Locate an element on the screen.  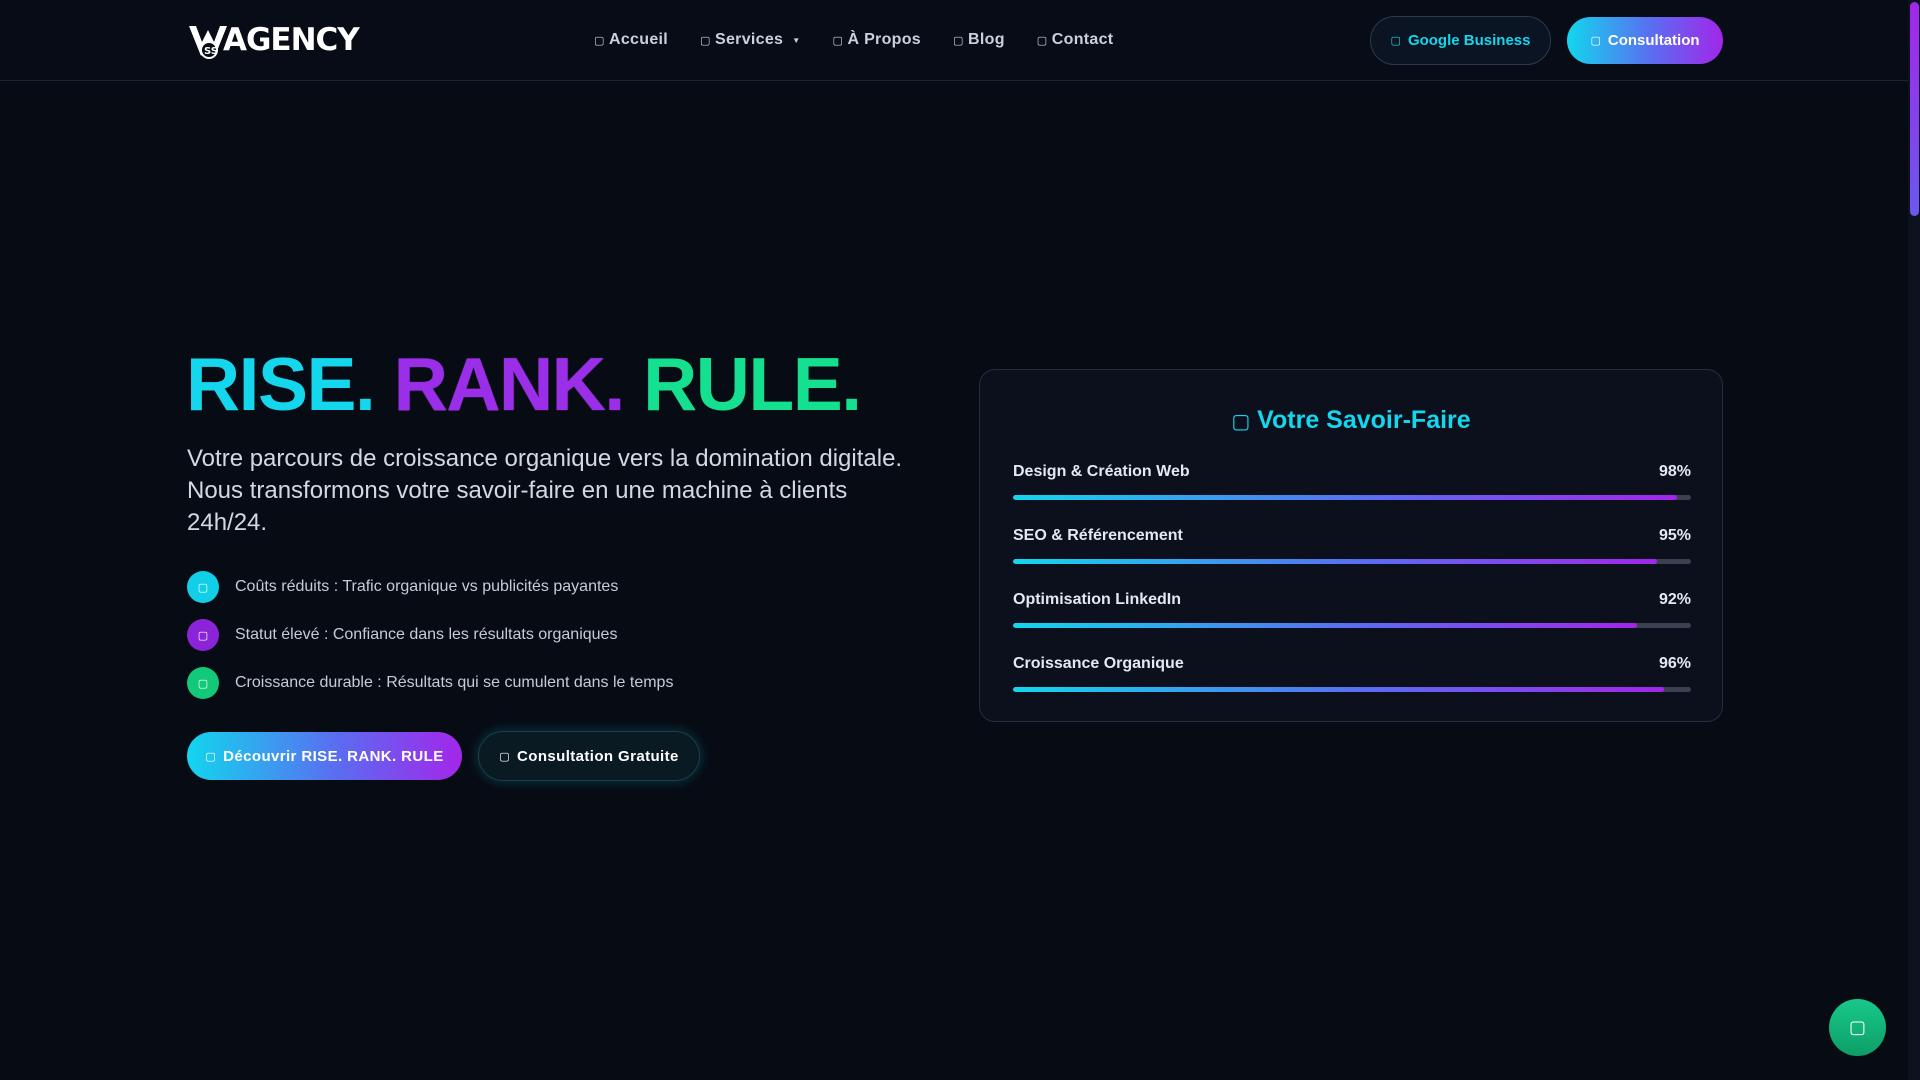
google-icon: ▢ is located at coordinates (1395, 41).